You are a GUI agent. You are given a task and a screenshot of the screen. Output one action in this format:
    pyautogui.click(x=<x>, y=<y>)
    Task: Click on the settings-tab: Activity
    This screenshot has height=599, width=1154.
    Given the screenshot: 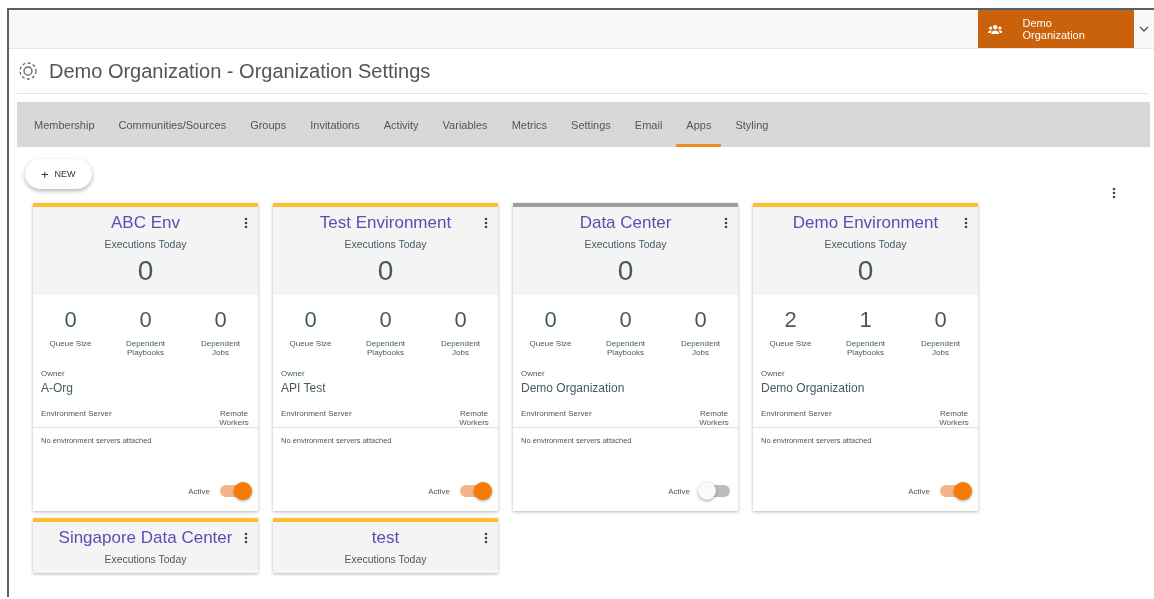 What is the action you would take?
    pyautogui.click(x=401, y=124)
    